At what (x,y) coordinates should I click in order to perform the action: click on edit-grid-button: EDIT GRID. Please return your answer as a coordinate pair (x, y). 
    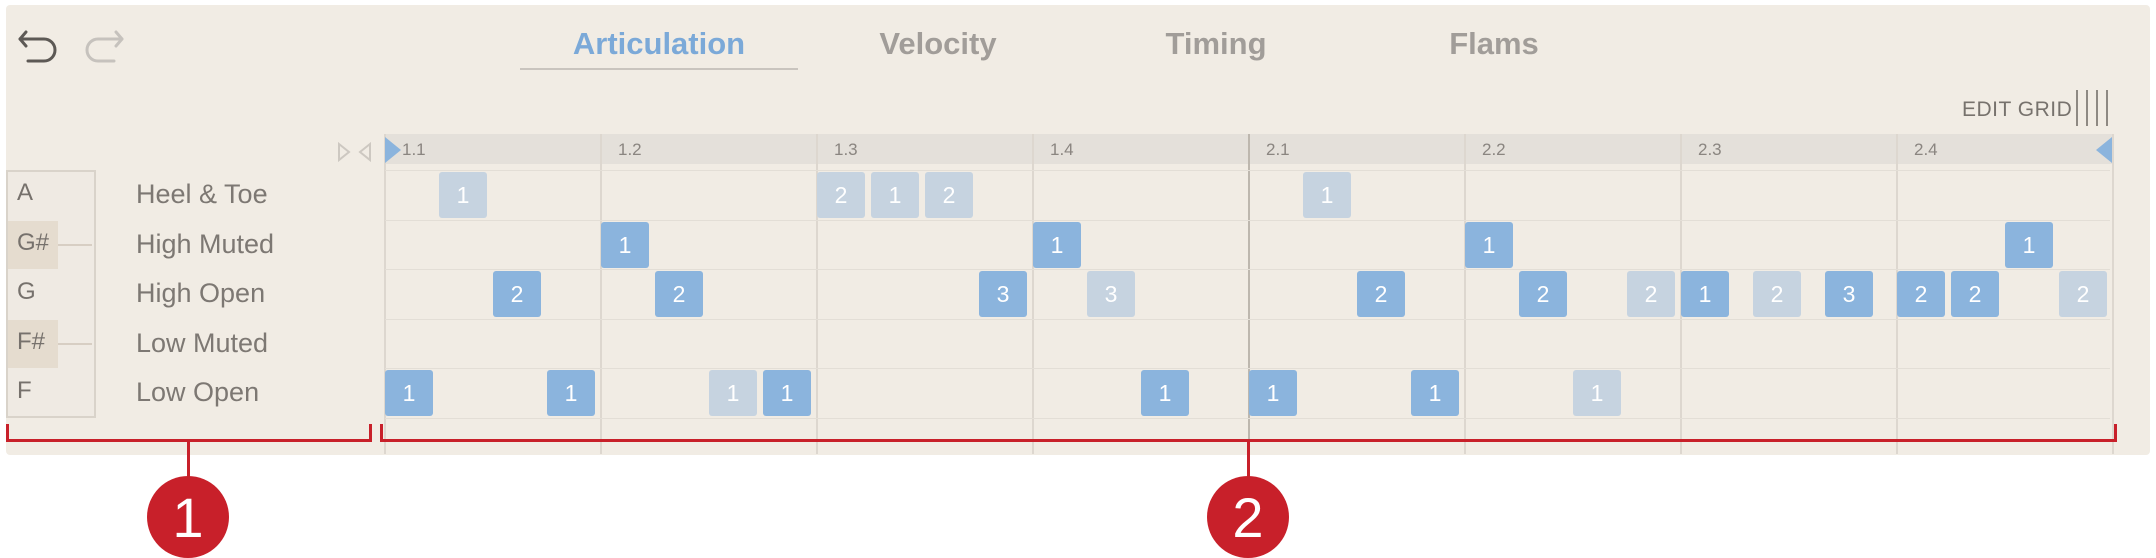
    Looking at the image, I should click on (2017, 110).